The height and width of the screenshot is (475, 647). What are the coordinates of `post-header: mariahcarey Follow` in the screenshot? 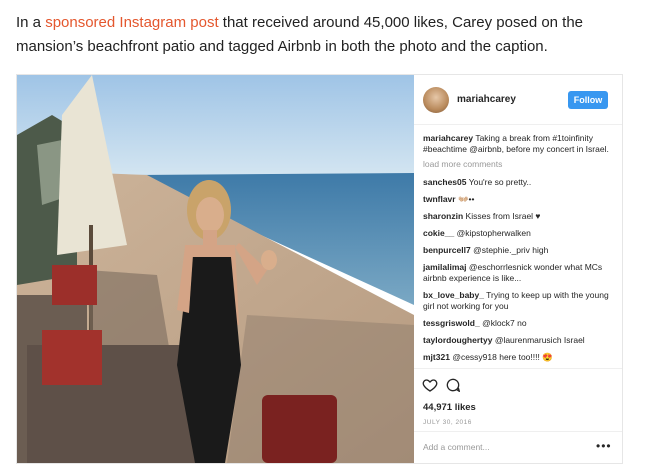 It's located at (518, 100).